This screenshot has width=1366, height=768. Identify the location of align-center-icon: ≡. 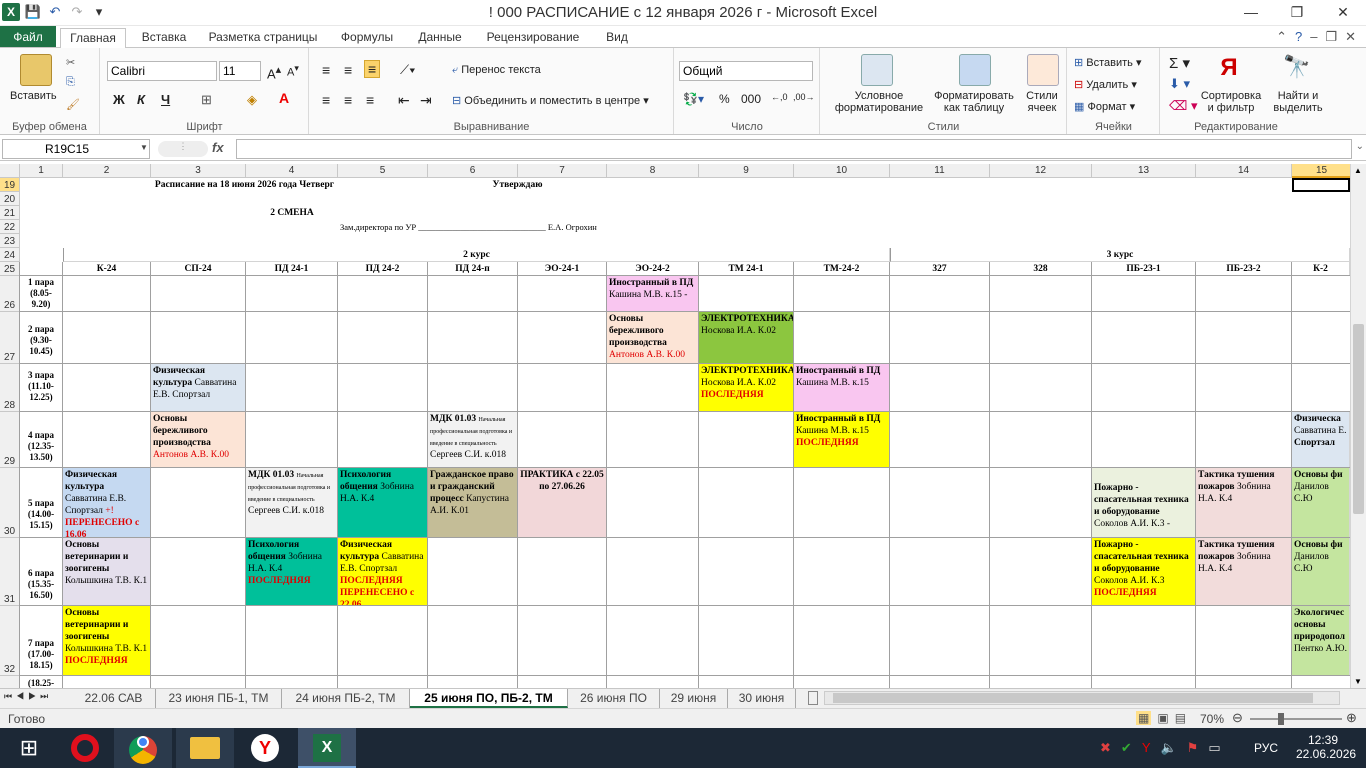
(348, 100).